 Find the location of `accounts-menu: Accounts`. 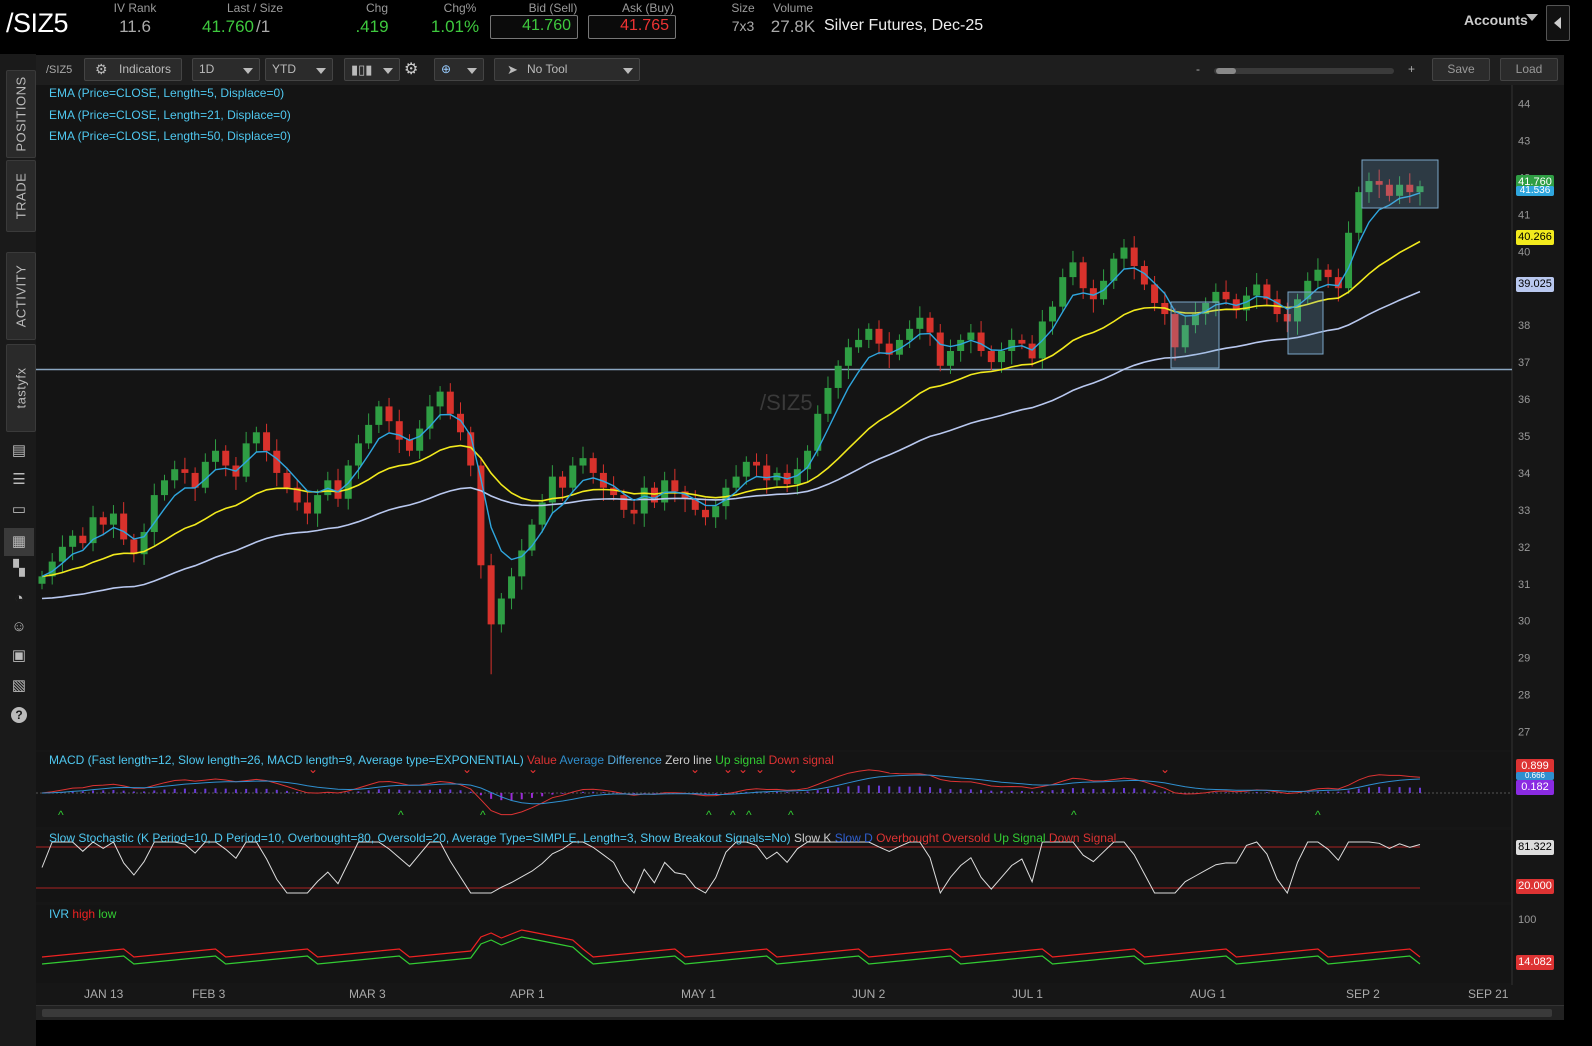

accounts-menu: Accounts is located at coordinates (1496, 20).